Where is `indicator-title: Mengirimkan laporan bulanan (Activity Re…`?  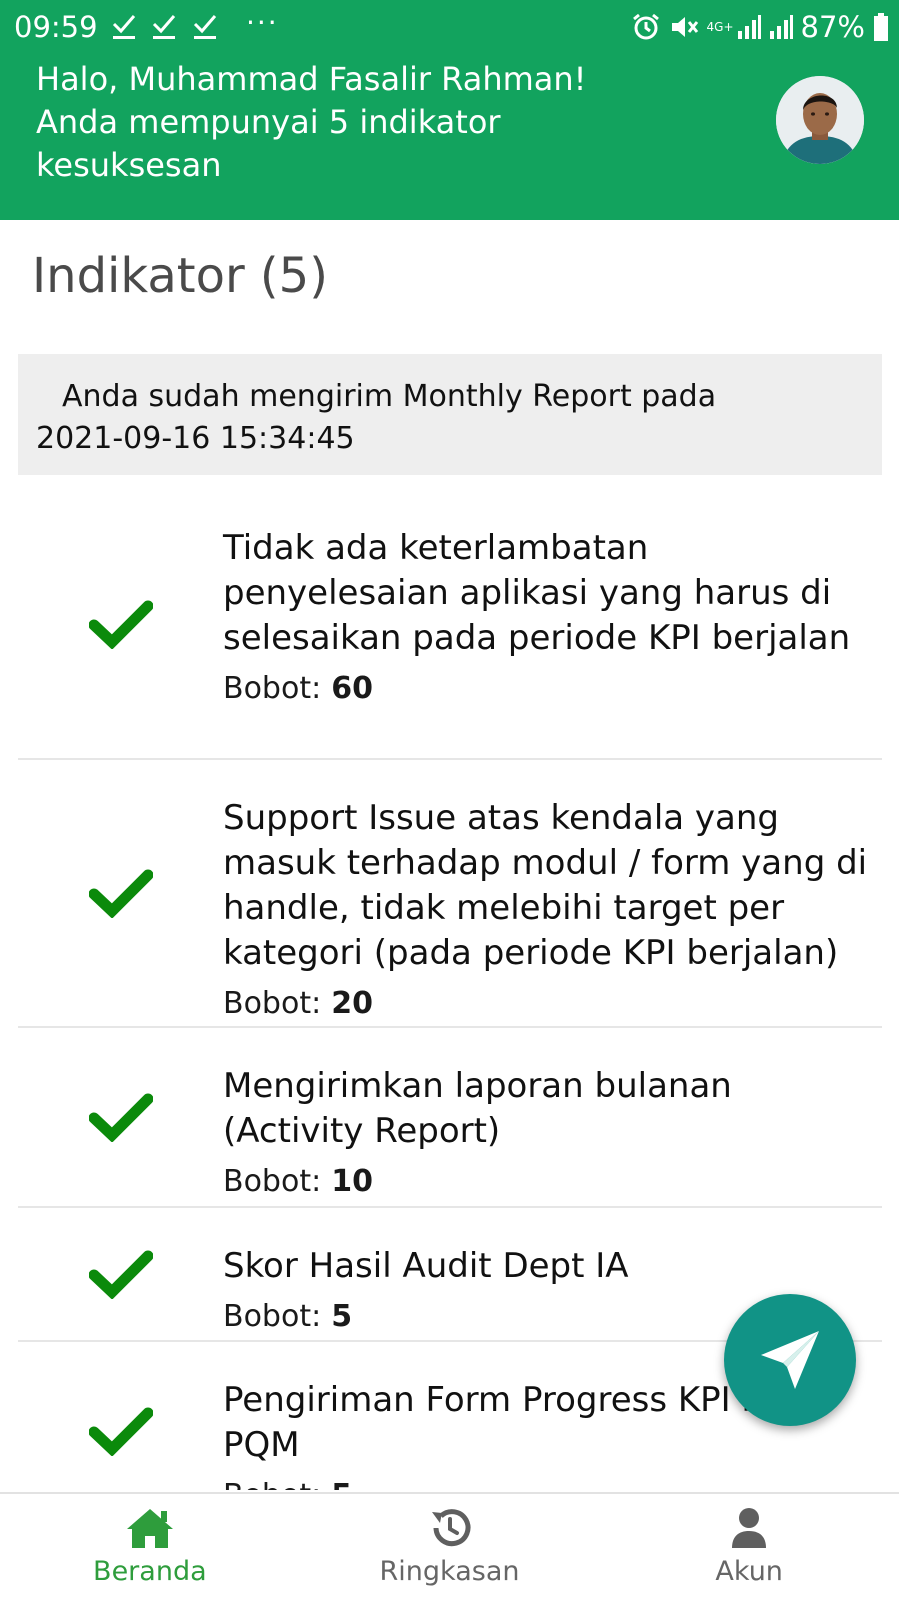
indicator-title: Mengirimkan laporan bulanan (Activity Re… is located at coordinates (477, 1108).